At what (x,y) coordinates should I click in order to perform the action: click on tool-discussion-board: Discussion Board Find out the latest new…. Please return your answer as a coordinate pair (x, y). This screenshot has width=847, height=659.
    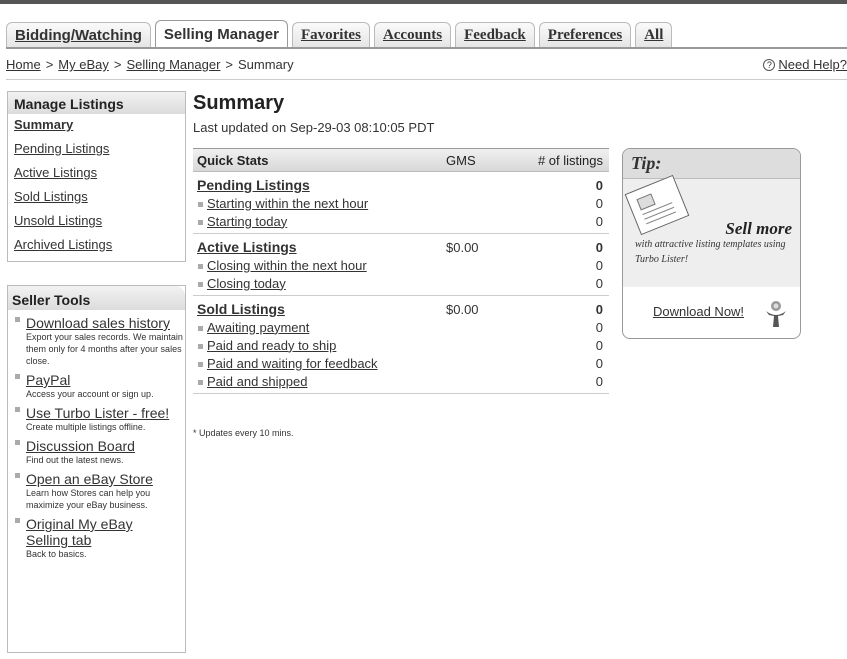
    Looking at the image, I should click on (96, 452).